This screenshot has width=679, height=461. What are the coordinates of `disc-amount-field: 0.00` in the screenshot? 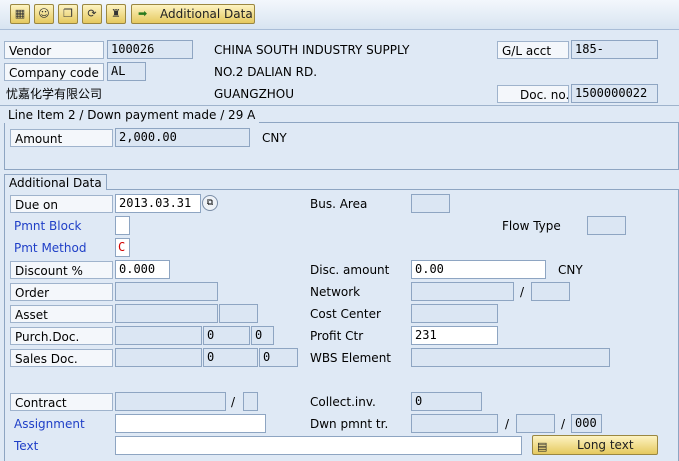 It's located at (478, 269).